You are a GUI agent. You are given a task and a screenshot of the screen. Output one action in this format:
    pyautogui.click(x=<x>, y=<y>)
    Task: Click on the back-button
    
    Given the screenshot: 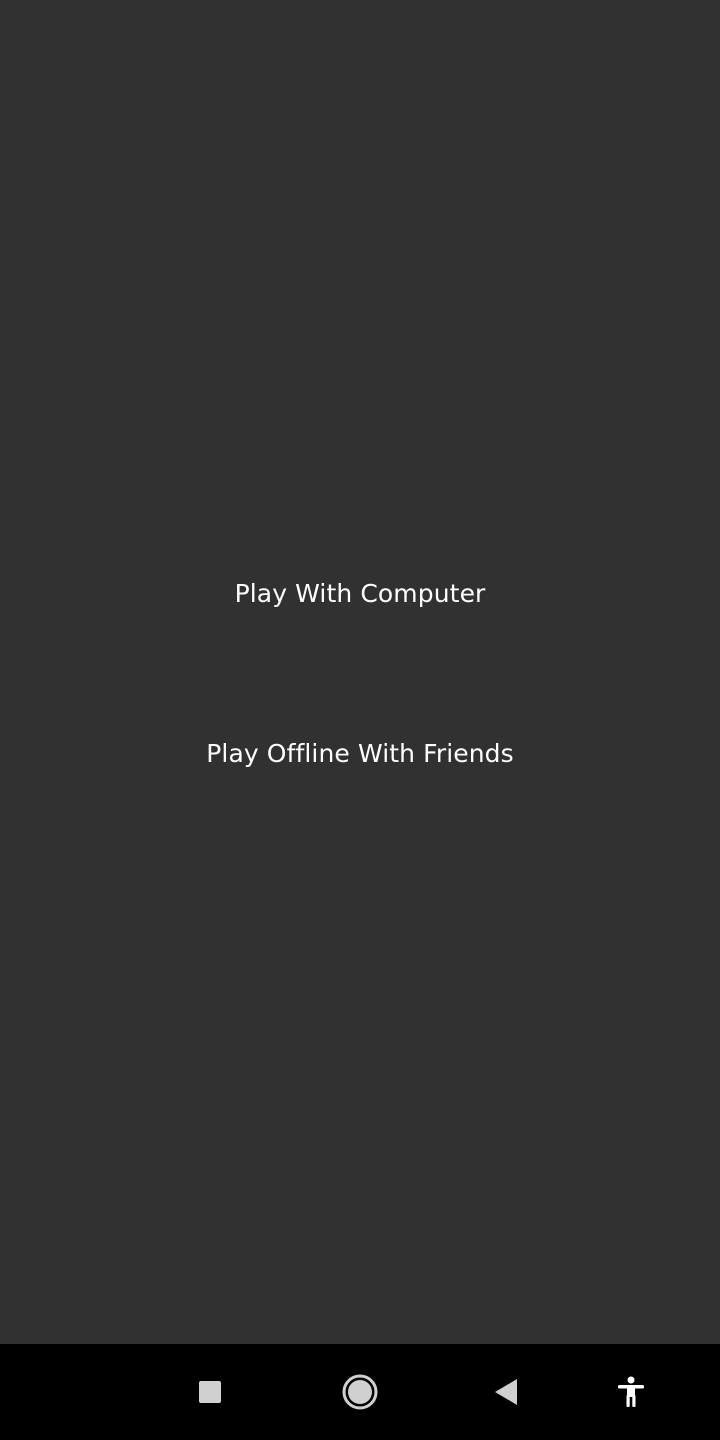 What is the action you would take?
    pyautogui.click(x=506, y=1392)
    